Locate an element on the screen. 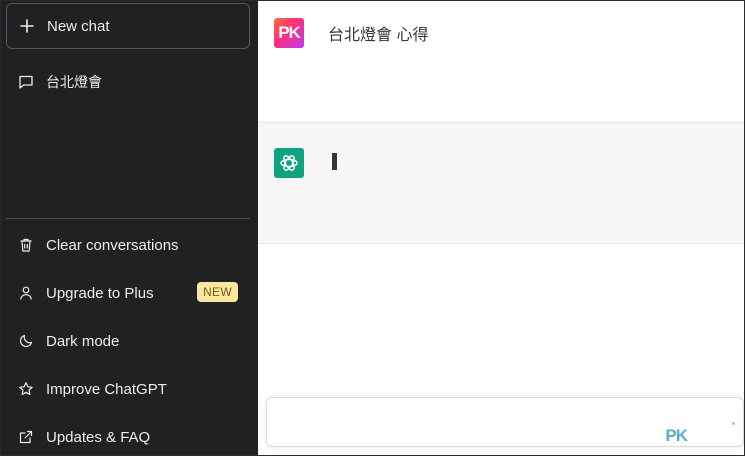 Image resolution: width=745 pixels, height=456 pixels. external-link-icon is located at coordinates (27, 437).